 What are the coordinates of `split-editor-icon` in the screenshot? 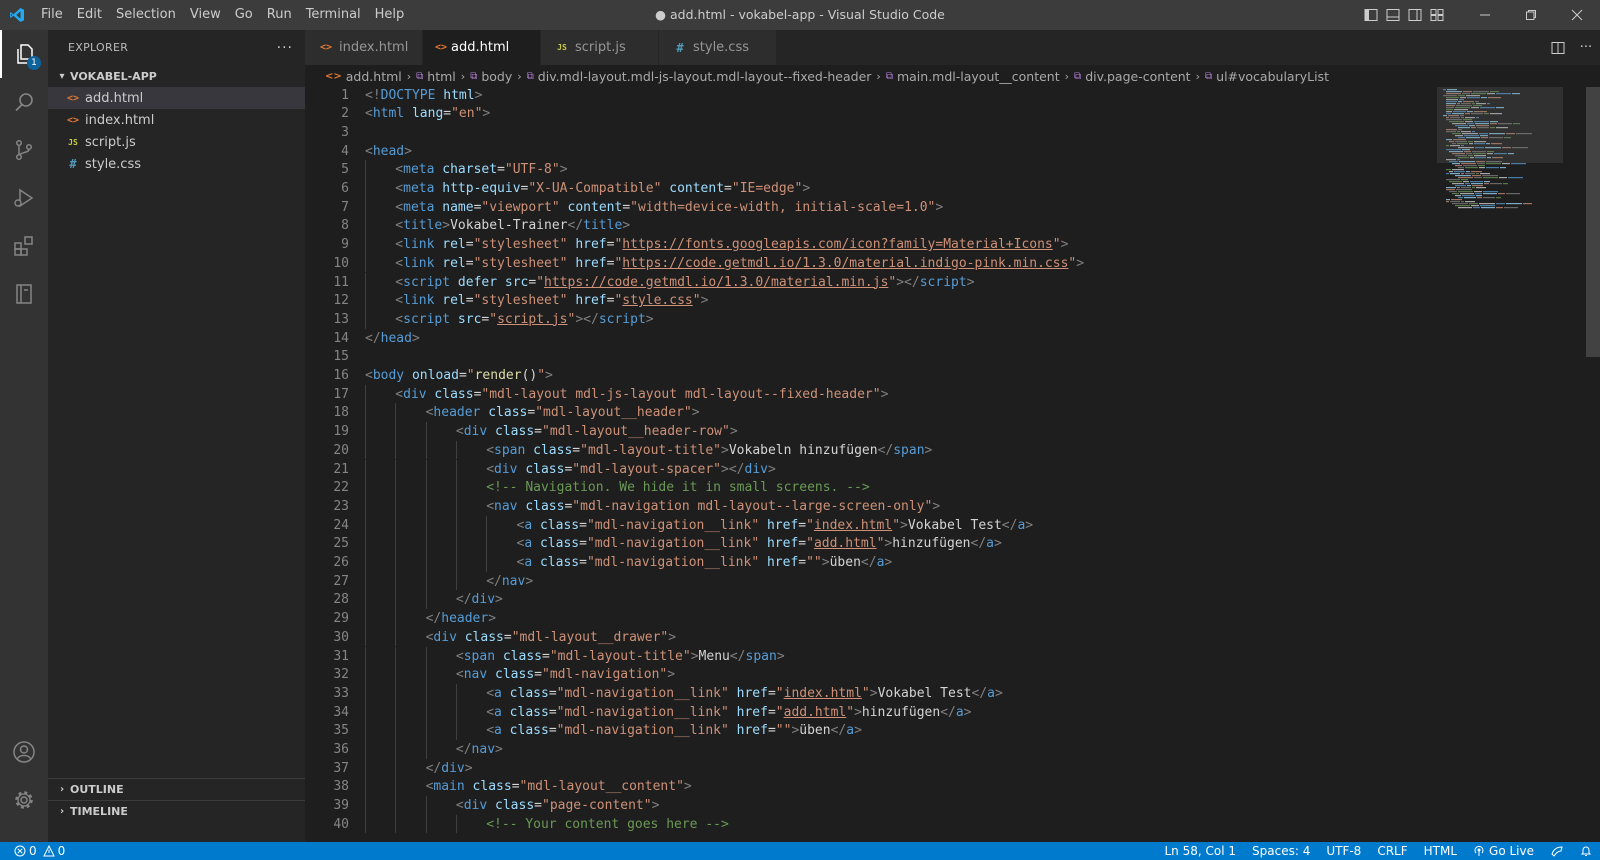 It's located at (1558, 47).